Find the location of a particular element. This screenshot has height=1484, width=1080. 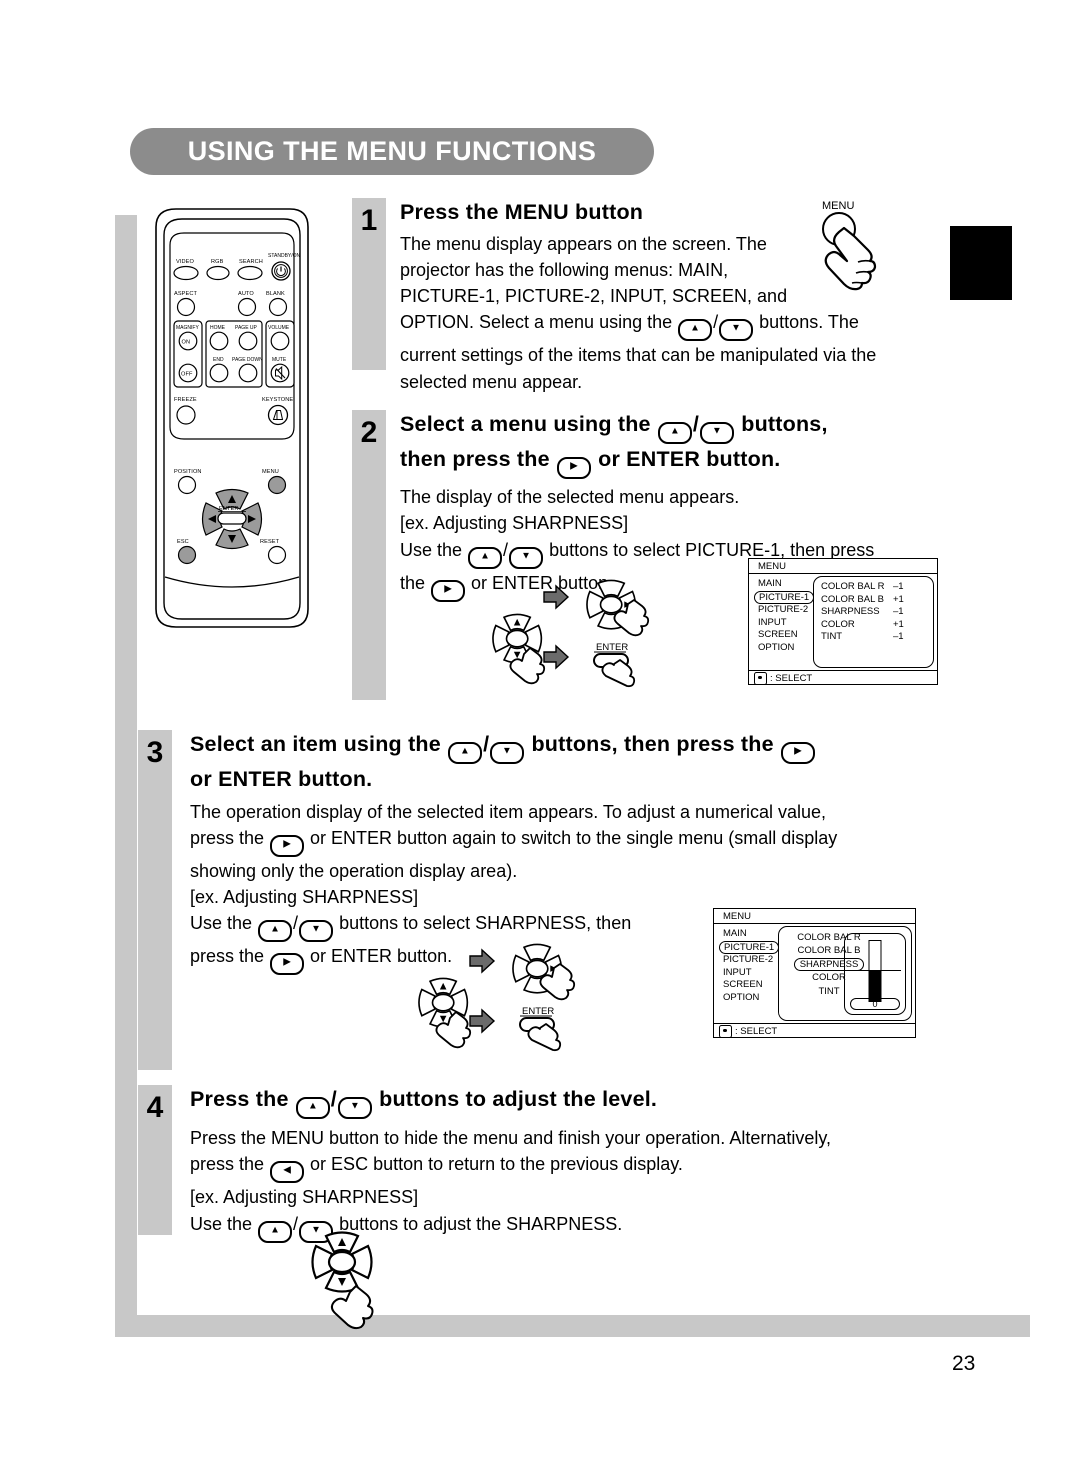

osd-1-row-name: COLOR BAL R is located at coordinates (853, 586).